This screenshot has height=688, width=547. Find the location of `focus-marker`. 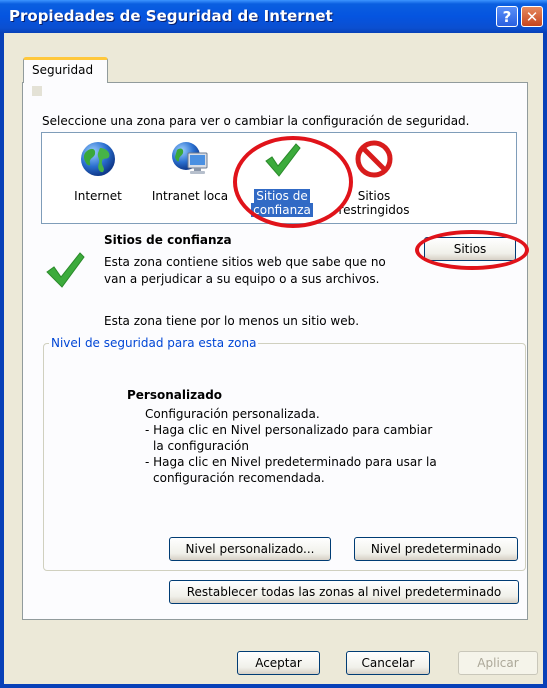

focus-marker is located at coordinates (37, 91).